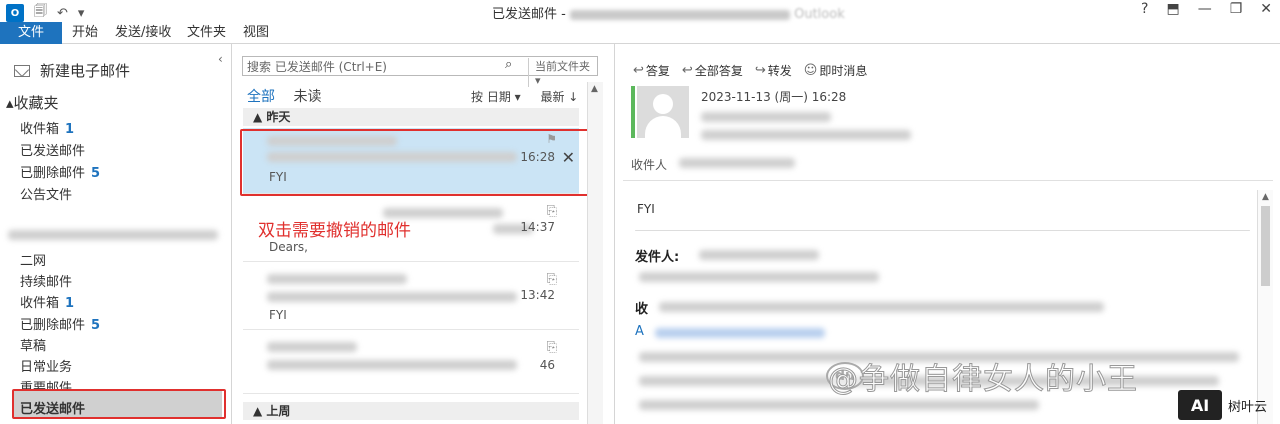 The width and height of the screenshot is (1280, 424). What do you see at coordinates (712, 70) in the screenshot?
I see `reply-all-button: ↩ 全部答复` at bounding box center [712, 70].